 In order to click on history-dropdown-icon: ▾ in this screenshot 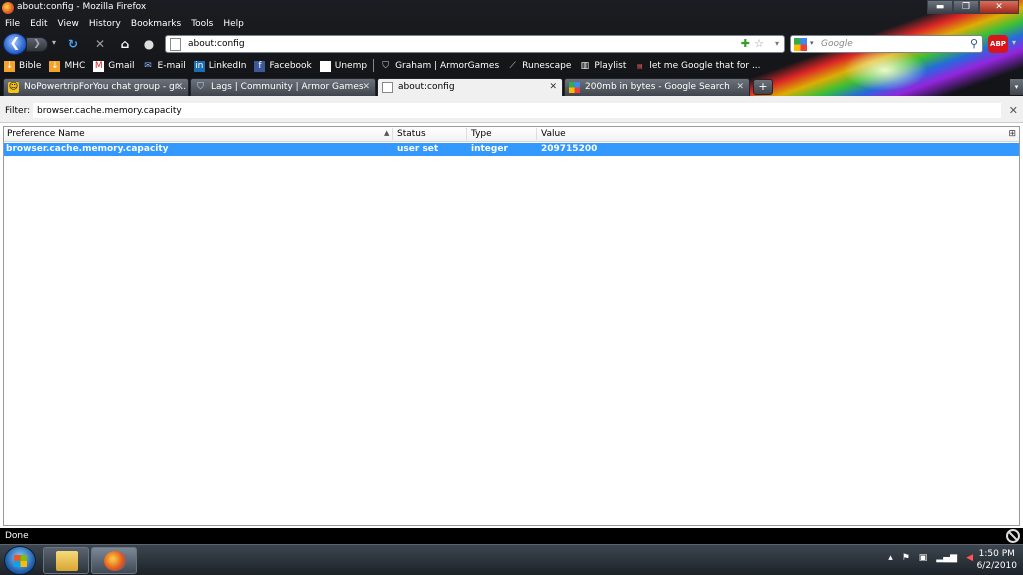, I will do `click(54, 42)`.